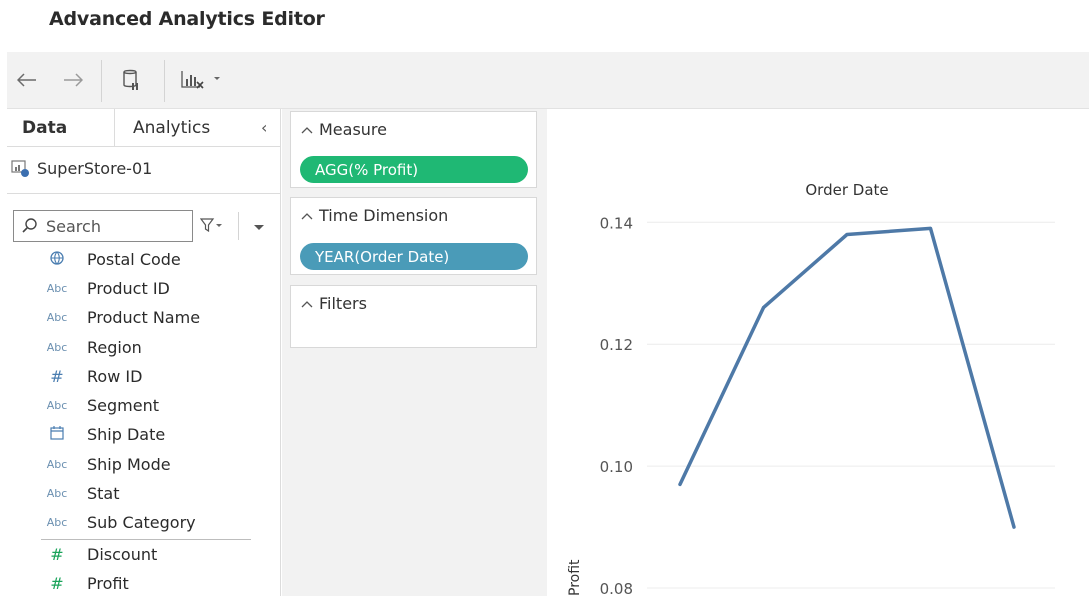  I want to click on arrow-right-icon, so click(73, 80).